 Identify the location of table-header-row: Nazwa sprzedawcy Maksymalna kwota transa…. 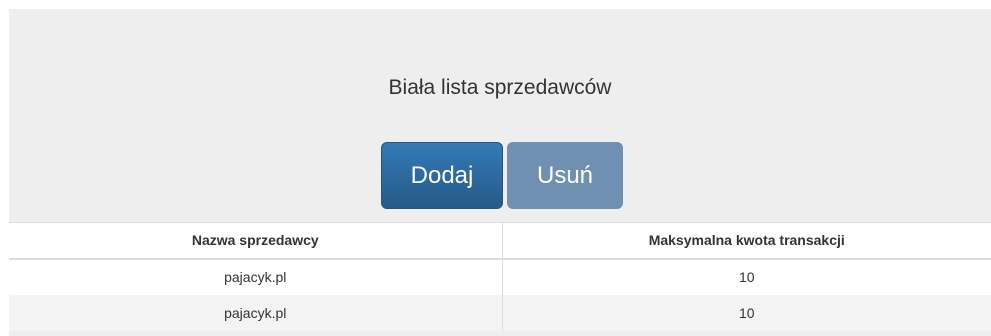
(500, 241).